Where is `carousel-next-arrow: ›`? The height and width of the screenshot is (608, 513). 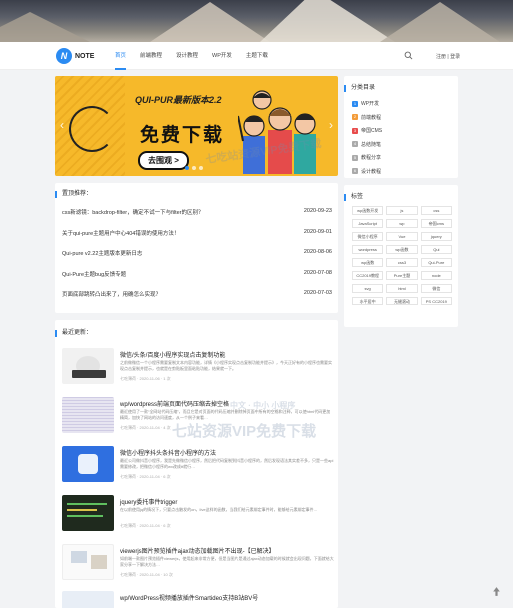
carousel-next-arrow: › is located at coordinates (331, 125).